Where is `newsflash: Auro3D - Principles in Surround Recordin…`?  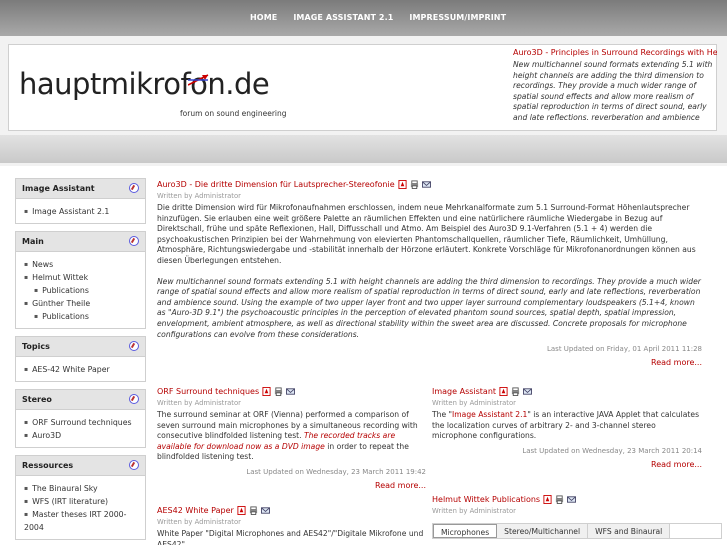
newsflash: Auro3D - Principles in Surround Recordin… is located at coordinates (615, 84).